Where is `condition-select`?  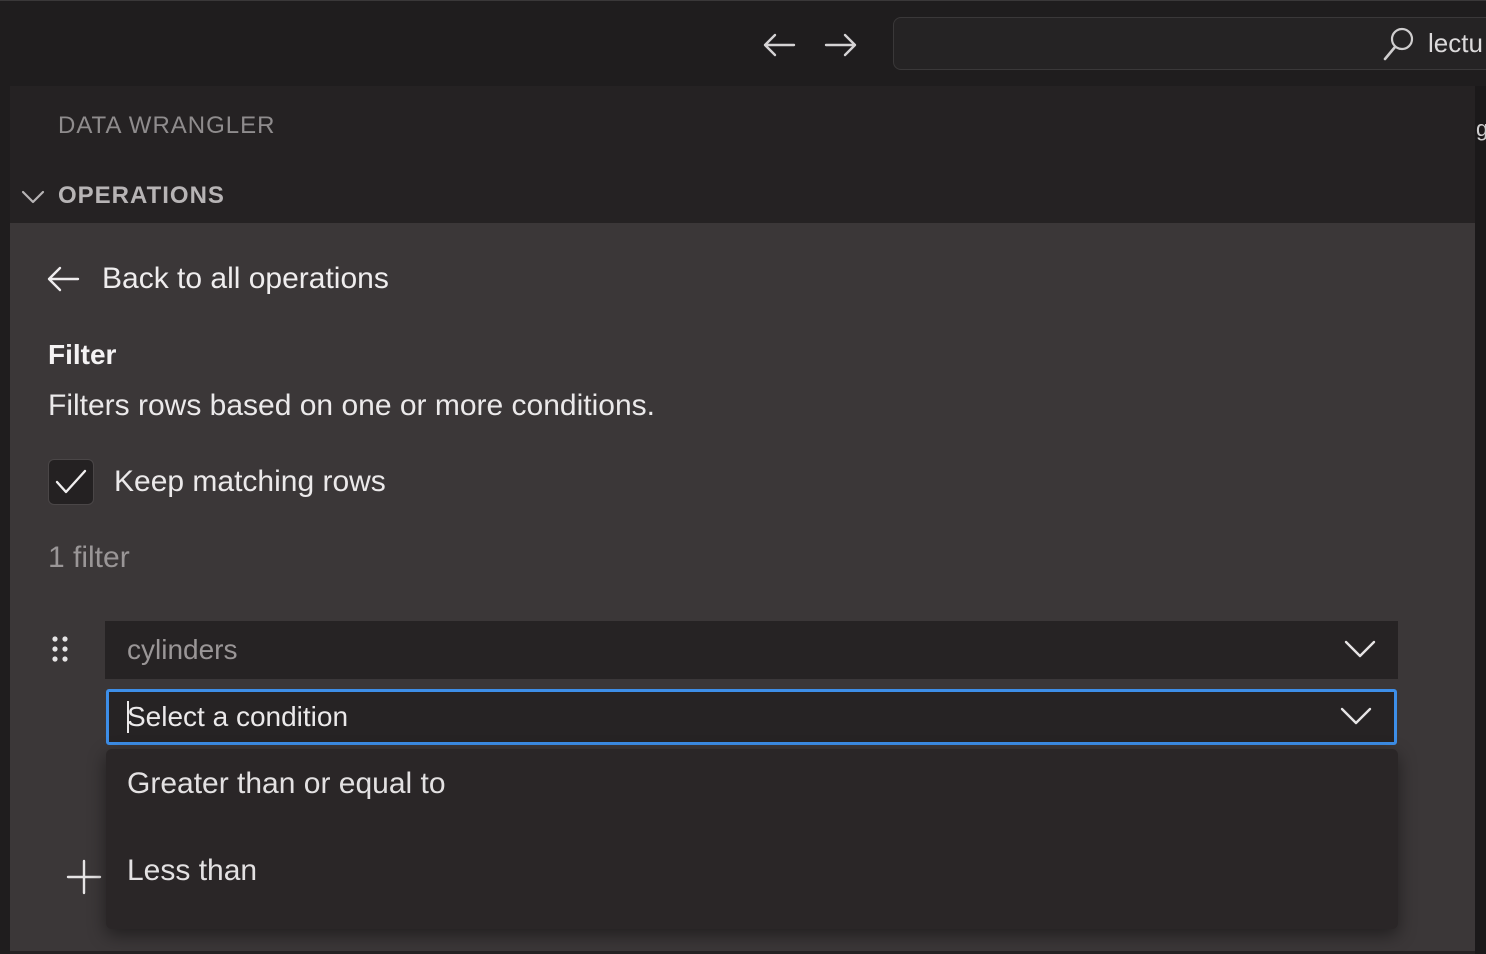
condition-select is located at coordinates (751, 717).